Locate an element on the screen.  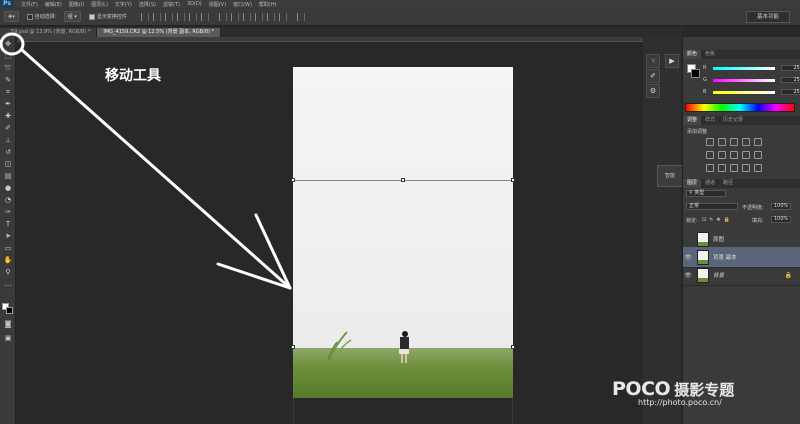
blue-slider: B 255 is located at coordinates (751, 92).